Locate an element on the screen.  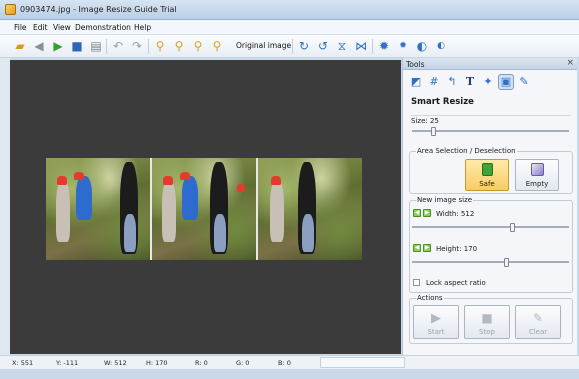
empty-button: Empty is located at coordinates (537, 175).